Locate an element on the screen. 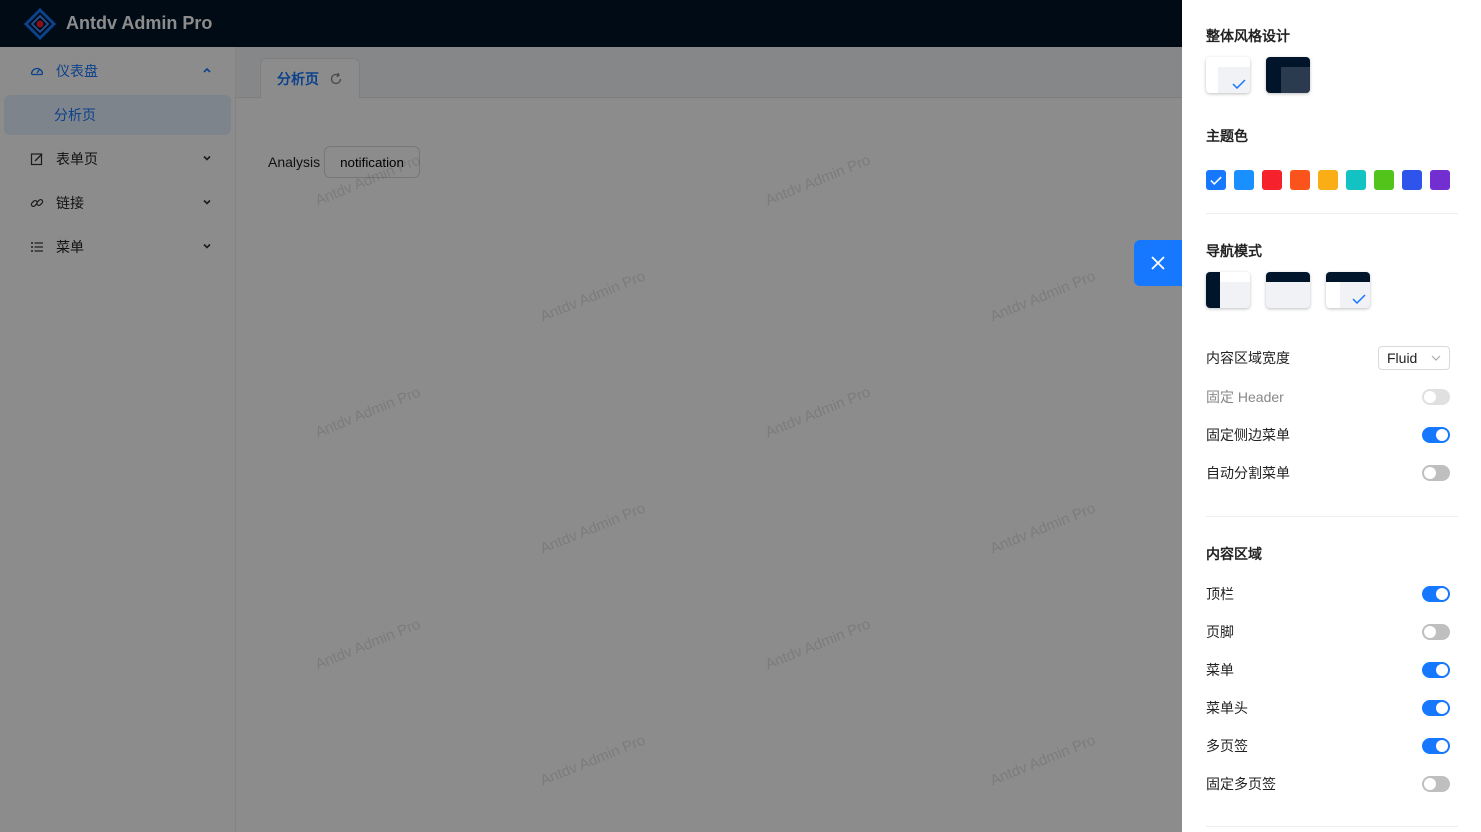 This screenshot has width=1481, height=832. split-menu-switch is located at coordinates (1436, 473).